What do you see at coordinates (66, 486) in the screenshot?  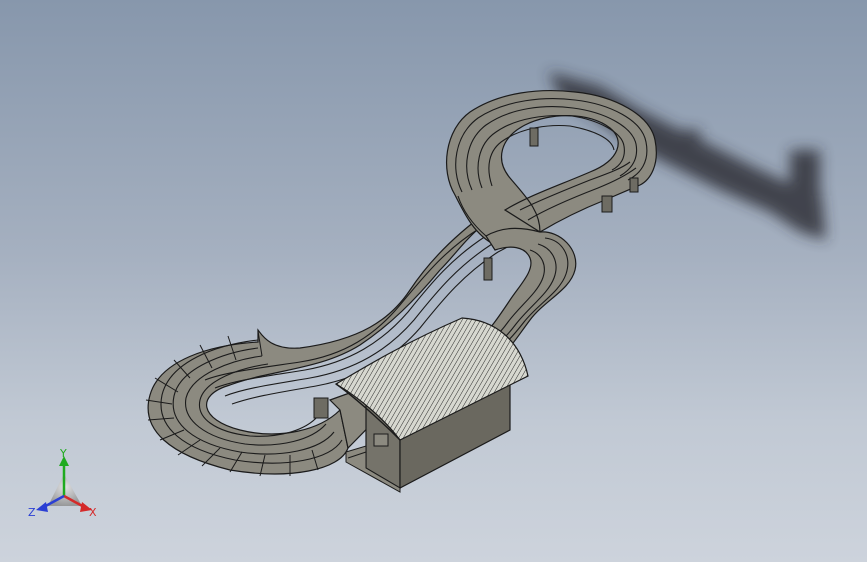 I see `orientation-triad: Y X Z` at bounding box center [66, 486].